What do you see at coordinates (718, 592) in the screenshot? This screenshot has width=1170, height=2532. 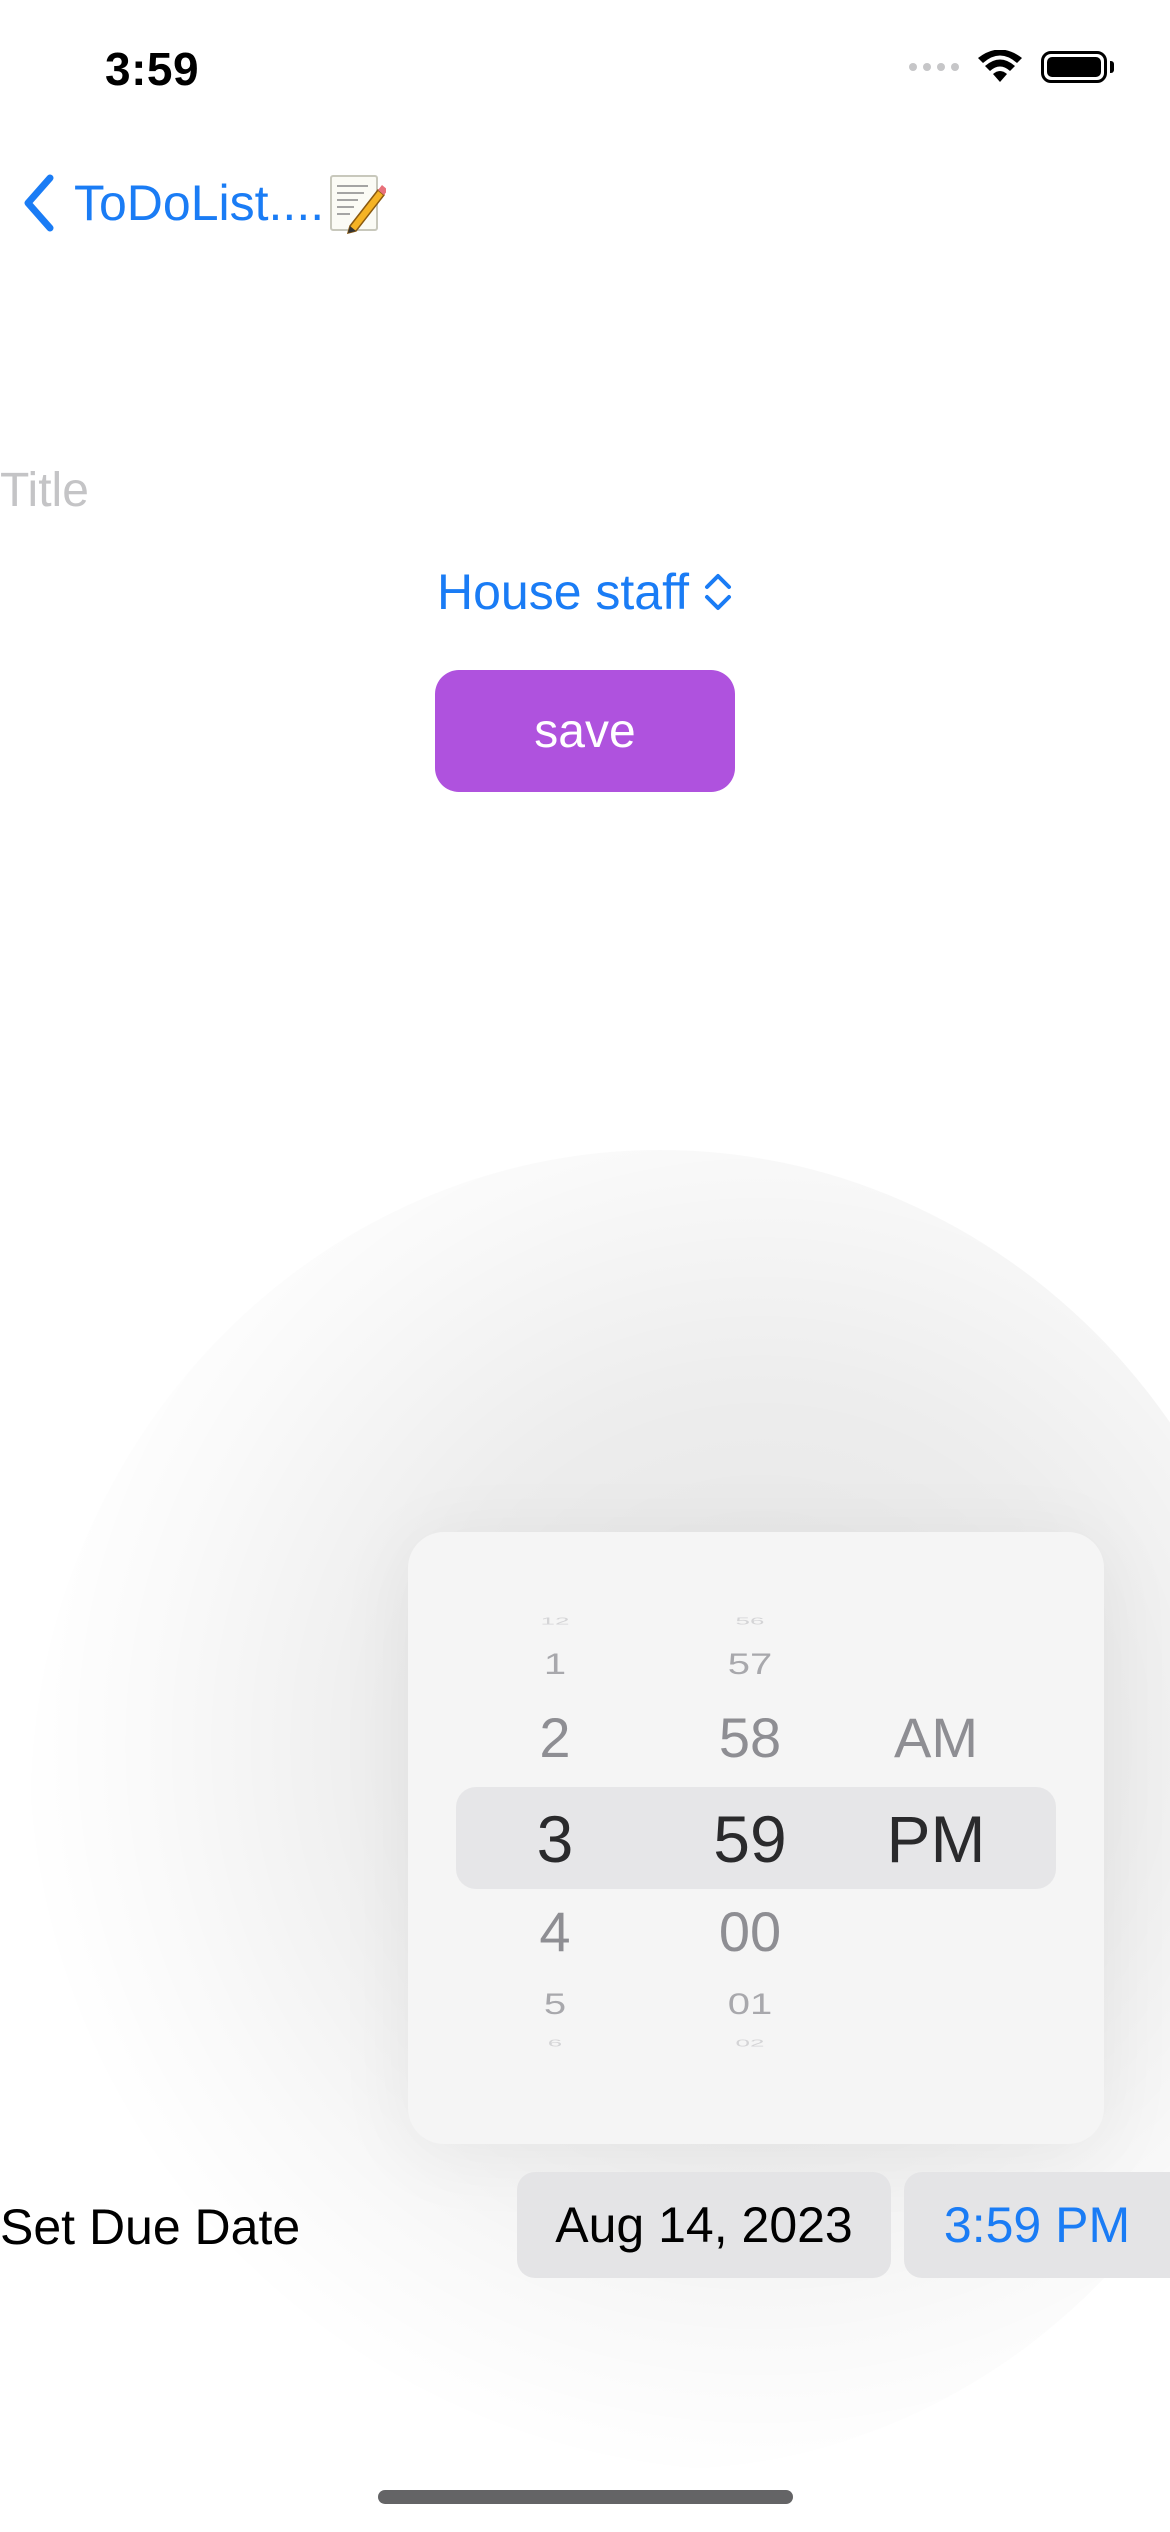 I see `chevron-up-down-icon` at bounding box center [718, 592].